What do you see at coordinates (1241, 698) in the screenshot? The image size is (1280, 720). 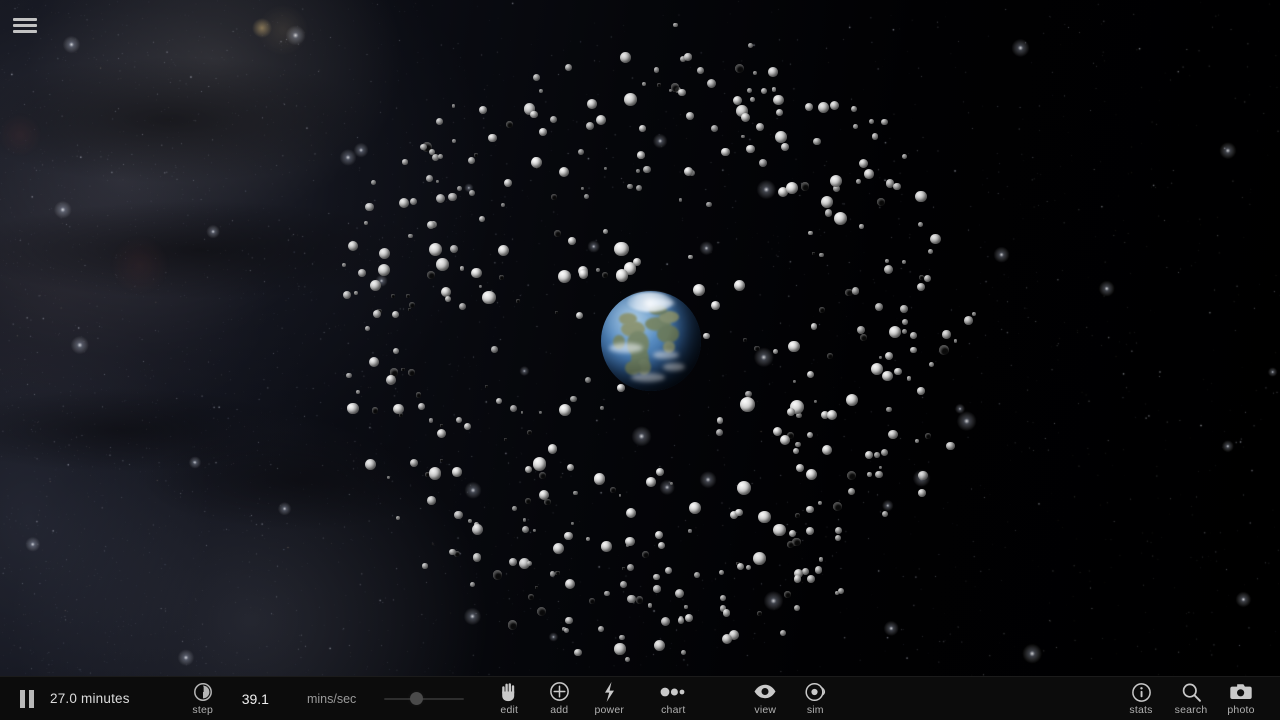 I see `tool-photo: photo` at bounding box center [1241, 698].